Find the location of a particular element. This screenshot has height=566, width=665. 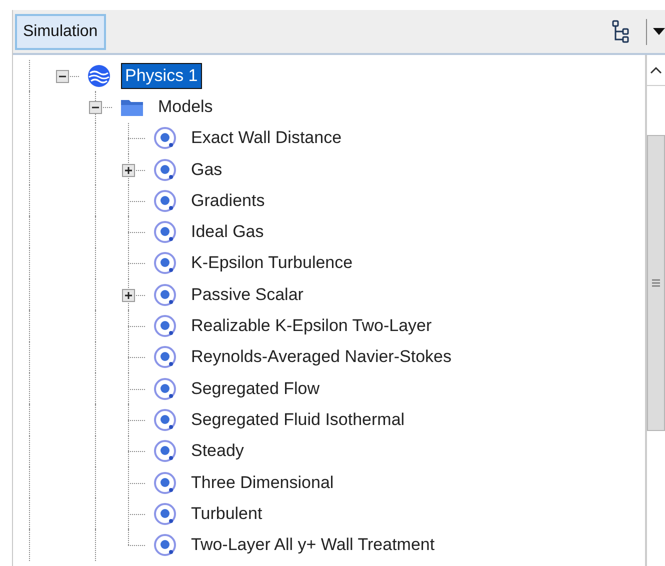

tree-item: Three Dimensional is located at coordinates (262, 483).